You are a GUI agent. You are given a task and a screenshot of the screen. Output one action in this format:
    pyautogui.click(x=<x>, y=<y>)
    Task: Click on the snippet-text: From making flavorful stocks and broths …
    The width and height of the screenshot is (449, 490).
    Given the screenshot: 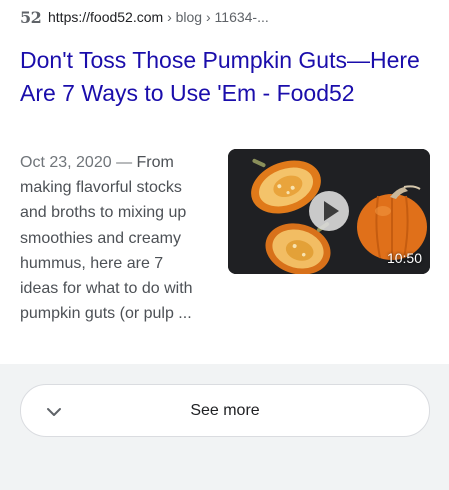 What is the action you would take?
    pyautogui.click(x=106, y=238)
    